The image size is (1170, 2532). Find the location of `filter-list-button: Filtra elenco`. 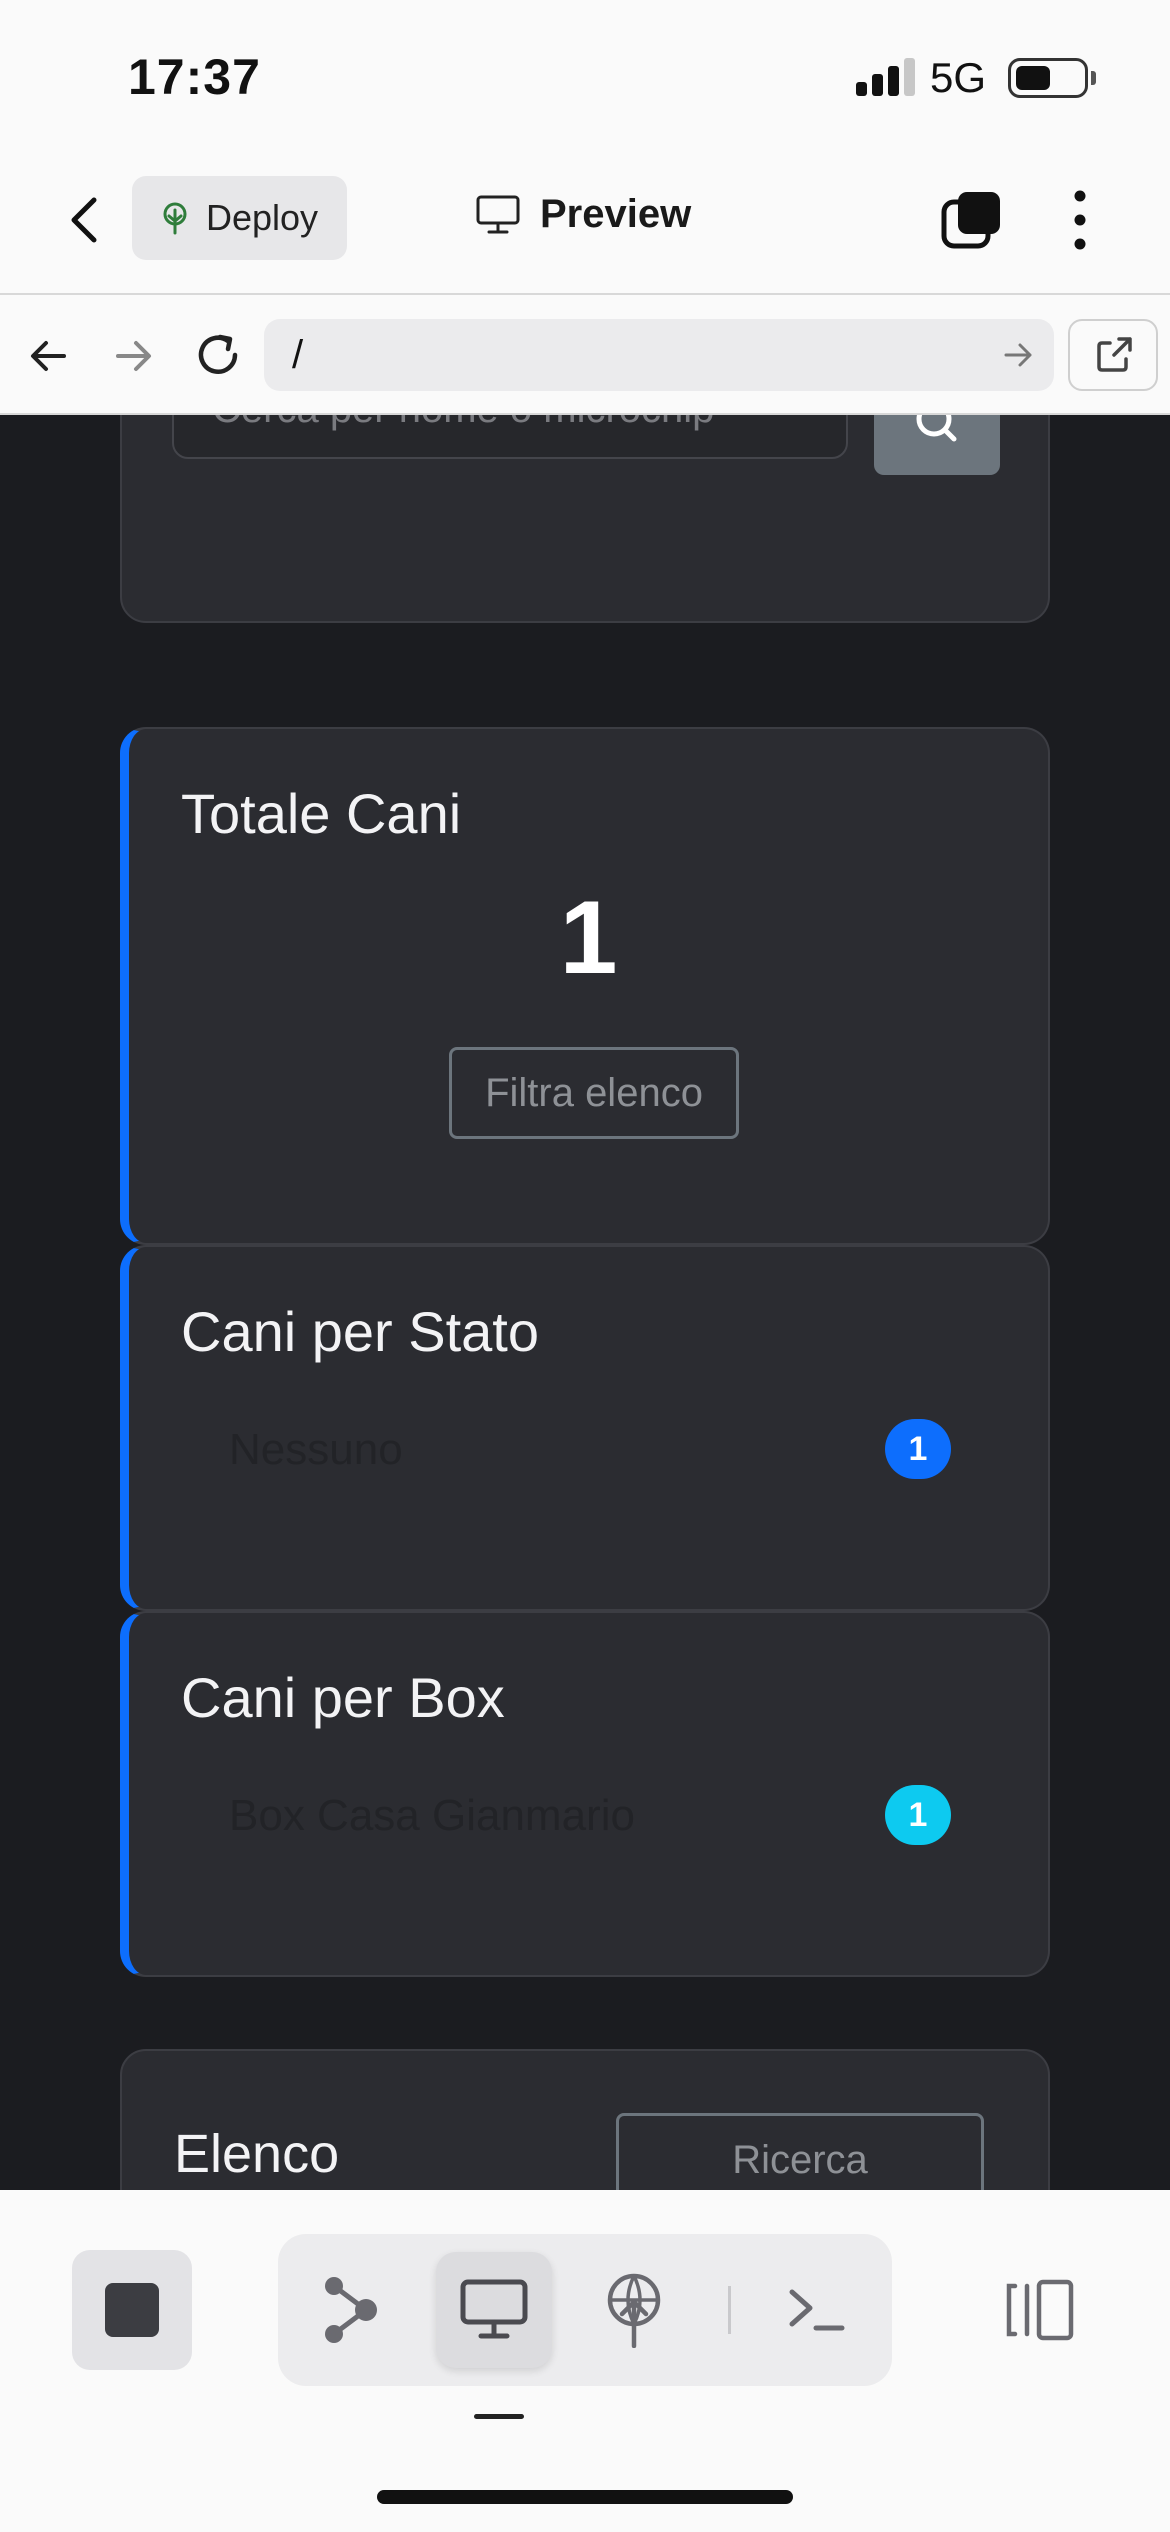

filter-list-button: Filtra elenco is located at coordinates (594, 1093).